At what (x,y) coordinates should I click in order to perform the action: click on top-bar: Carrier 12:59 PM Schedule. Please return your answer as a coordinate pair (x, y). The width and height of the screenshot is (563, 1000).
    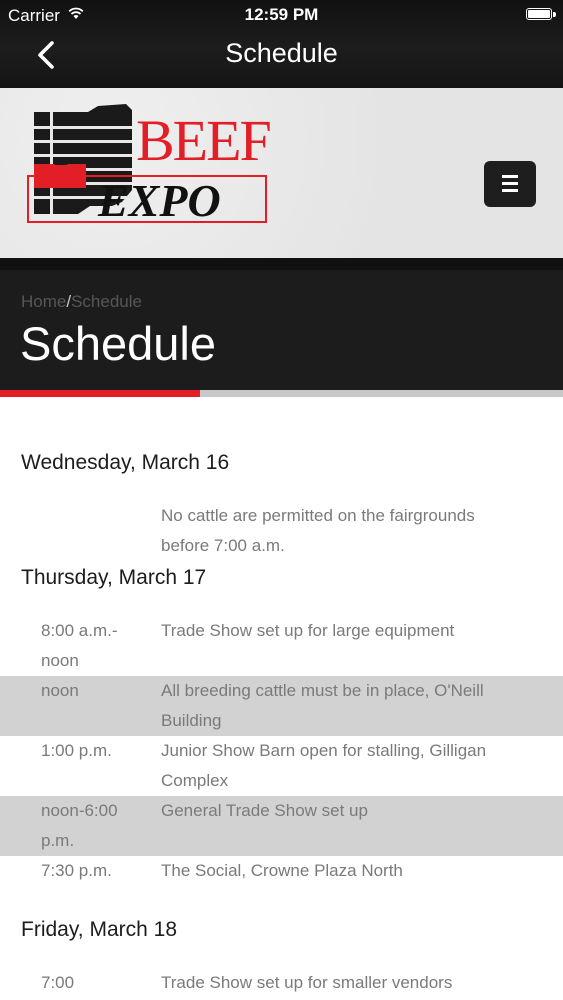
    Looking at the image, I should click on (281, 44).